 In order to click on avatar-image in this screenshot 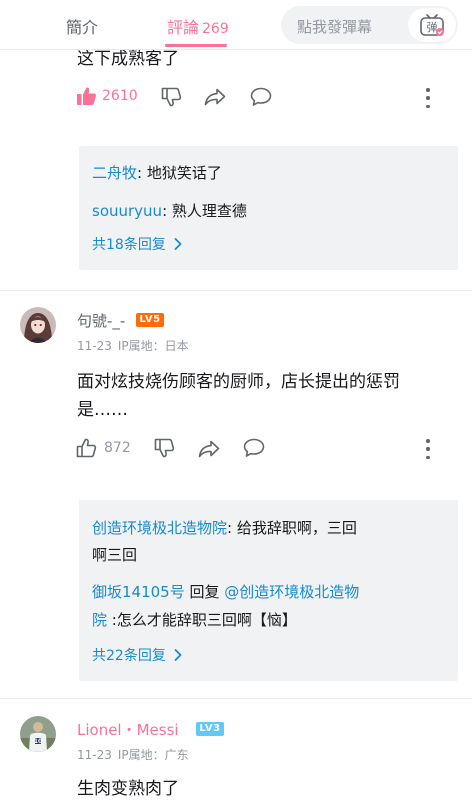, I will do `click(38, 325)`.